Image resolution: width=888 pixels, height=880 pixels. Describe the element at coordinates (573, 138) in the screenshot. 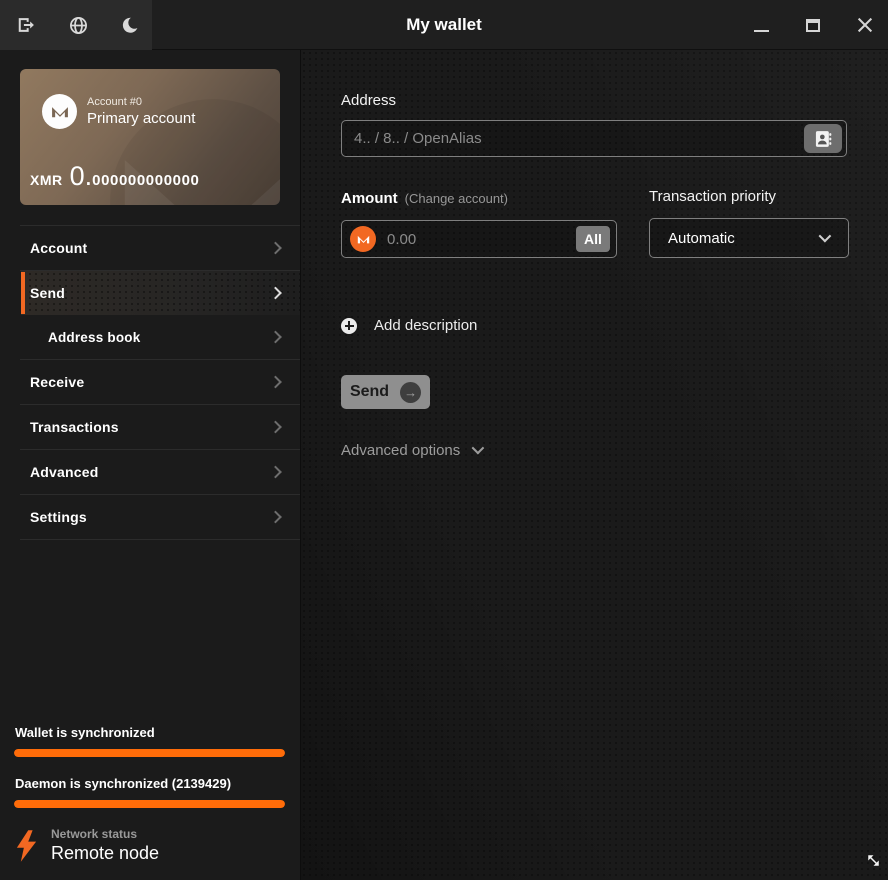

I see `address-input` at that location.